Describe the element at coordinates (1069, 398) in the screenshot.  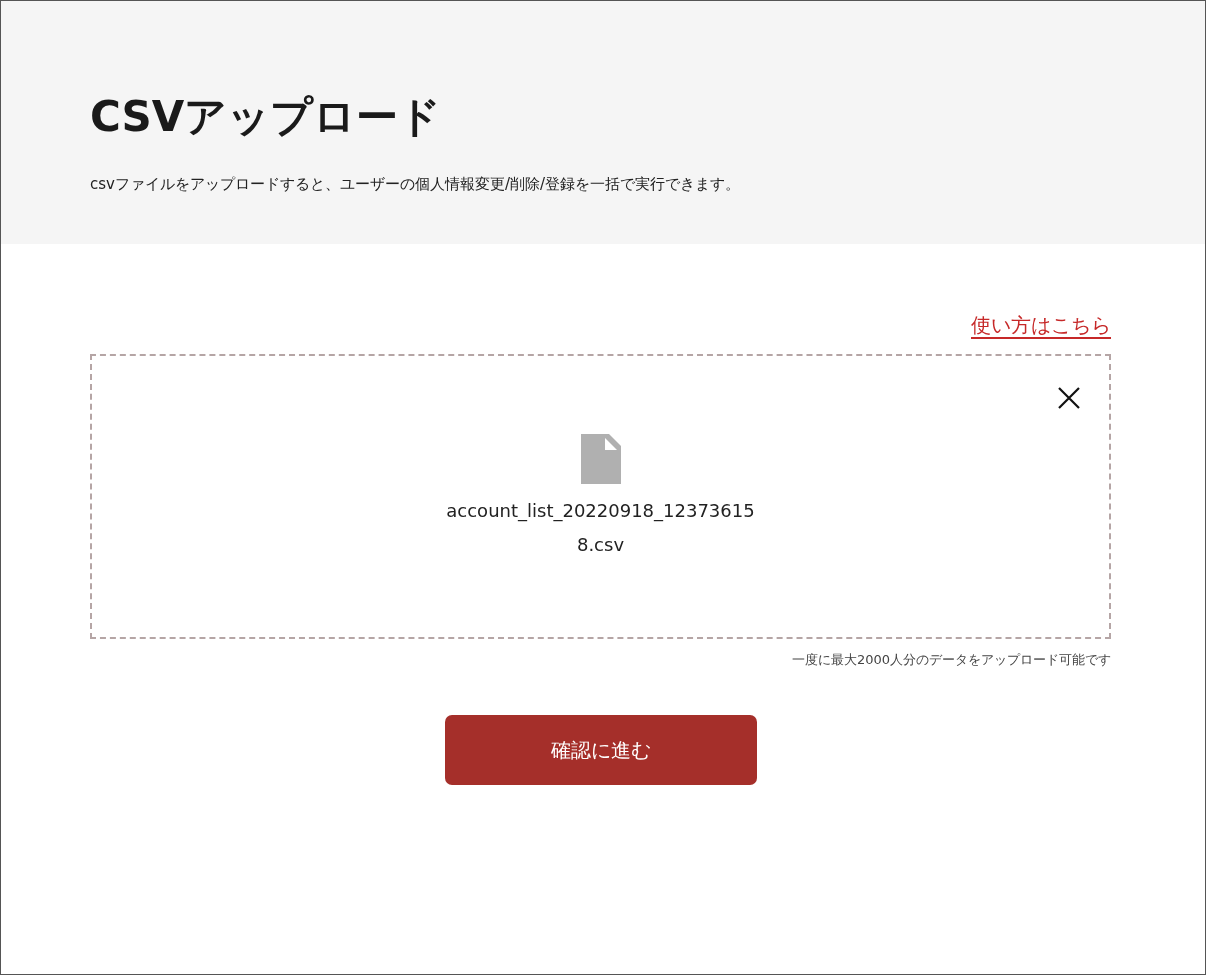
I see `close-icon` at that location.